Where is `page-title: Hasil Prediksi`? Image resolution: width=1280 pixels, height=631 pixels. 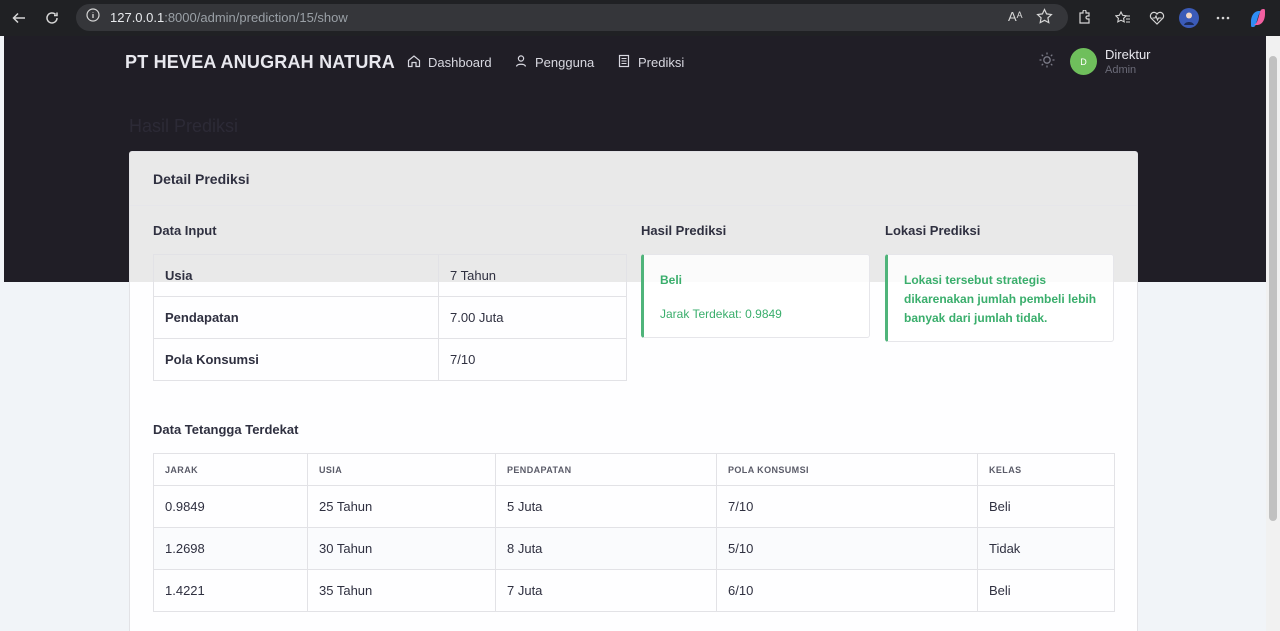
page-title: Hasil Prediksi is located at coordinates (184, 126).